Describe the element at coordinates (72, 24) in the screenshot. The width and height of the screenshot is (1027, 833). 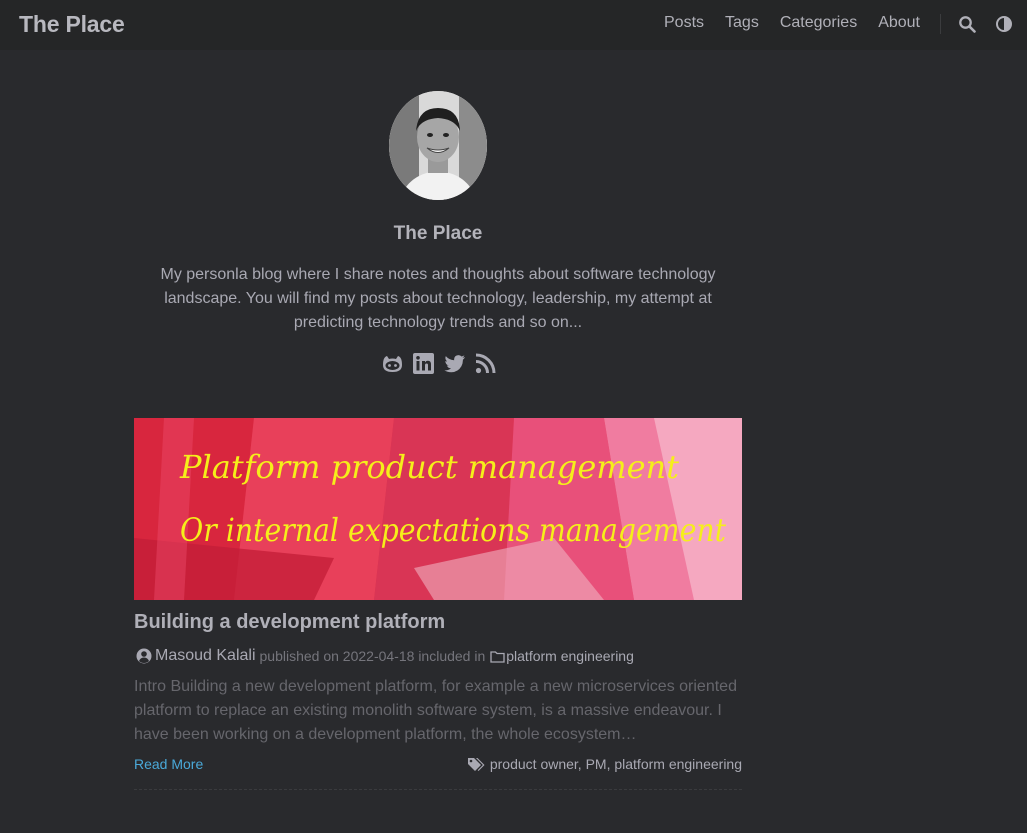
I see `site-title-link: The Place` at that location.